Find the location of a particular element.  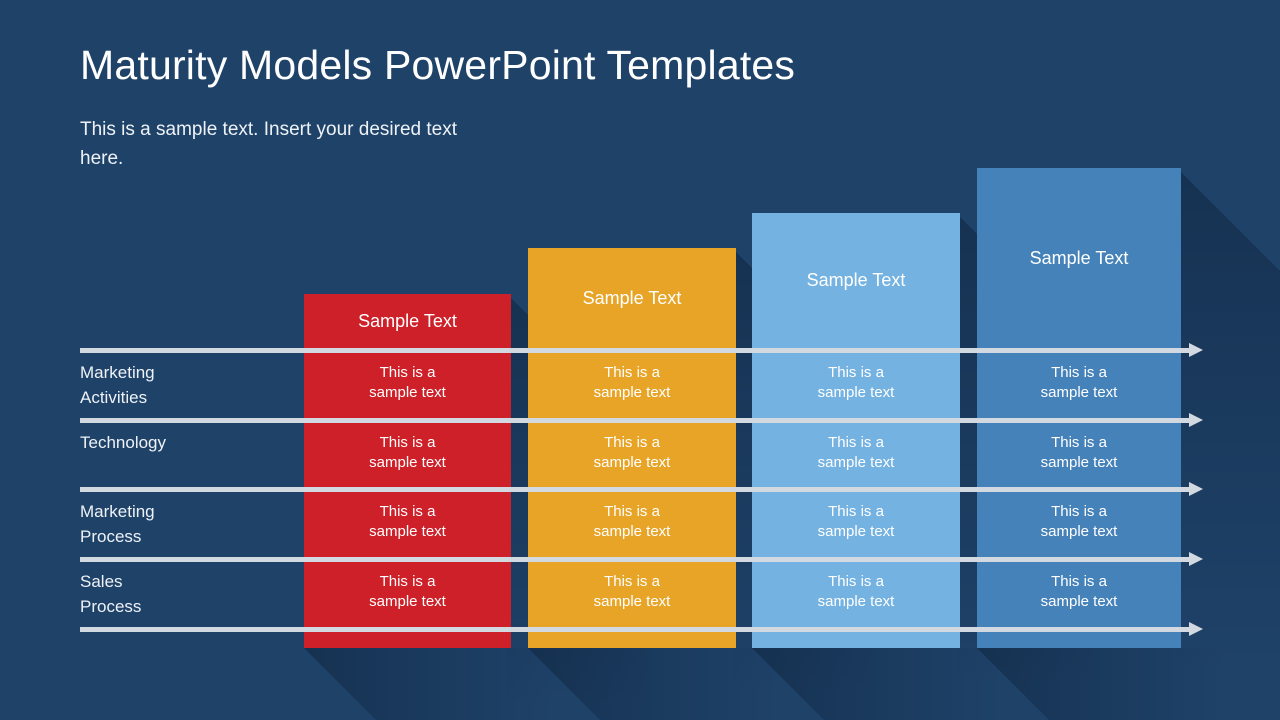

row-label-line-1: Sales is located at coordinates (101, 581).